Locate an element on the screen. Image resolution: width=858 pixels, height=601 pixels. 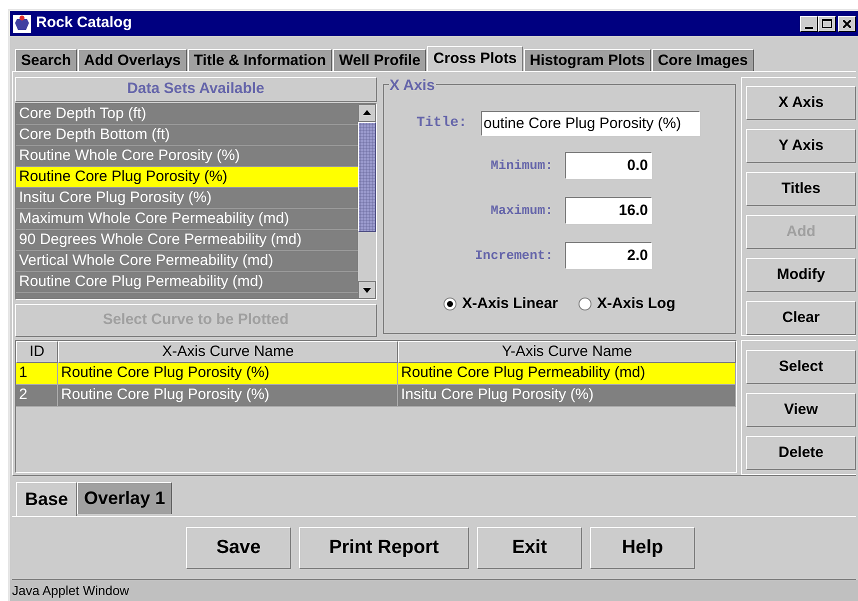
status-bar: Java Applet Window is located at coordinates (434, 590).